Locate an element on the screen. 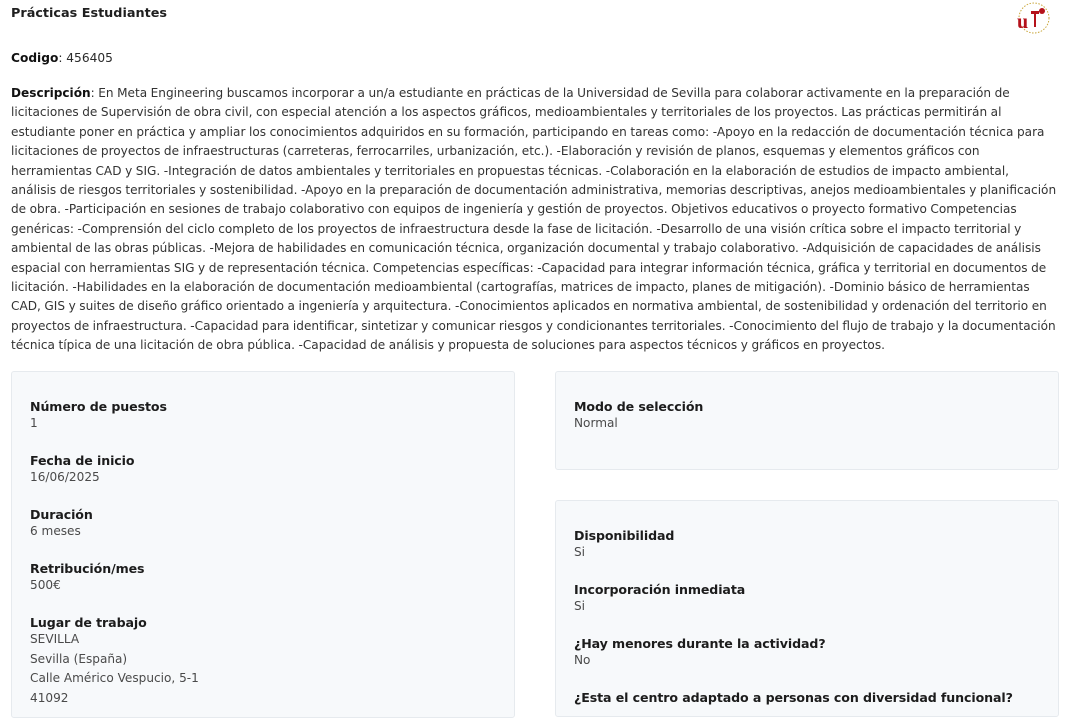 This screenshot has width=1068, height=718. availability-value: Si is located at coordinates (580, 552).